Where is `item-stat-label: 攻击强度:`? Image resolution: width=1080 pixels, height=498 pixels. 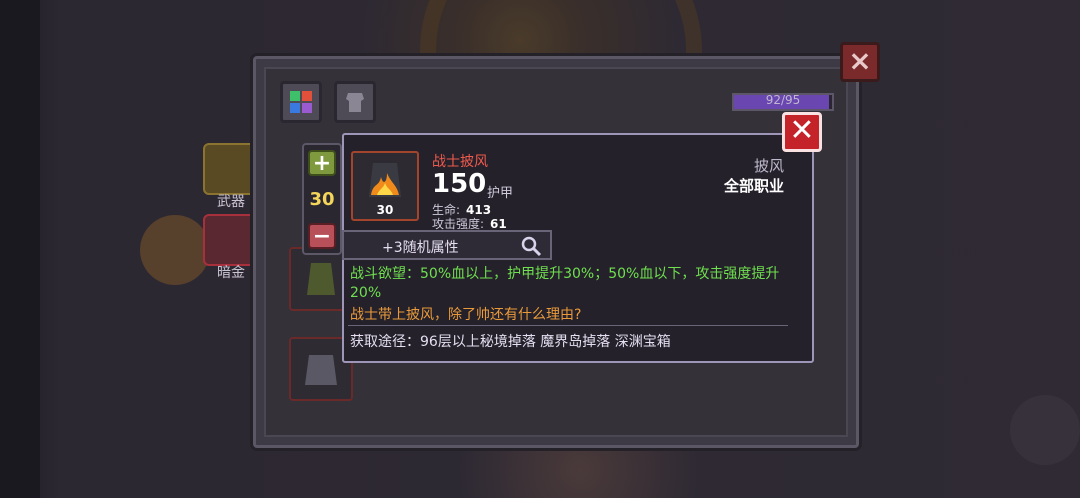
item-stat-label: 攻击强度: is located at coordinates (458, 224).